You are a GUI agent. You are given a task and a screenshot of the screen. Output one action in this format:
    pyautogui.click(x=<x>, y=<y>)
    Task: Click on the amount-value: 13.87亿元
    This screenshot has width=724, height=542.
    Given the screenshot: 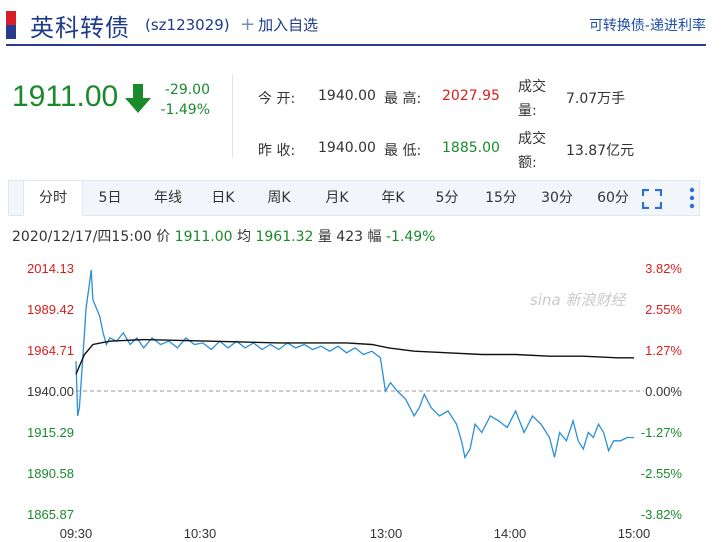 What is the action you would take?
    pyautogui.click(x=600, y=151)
    